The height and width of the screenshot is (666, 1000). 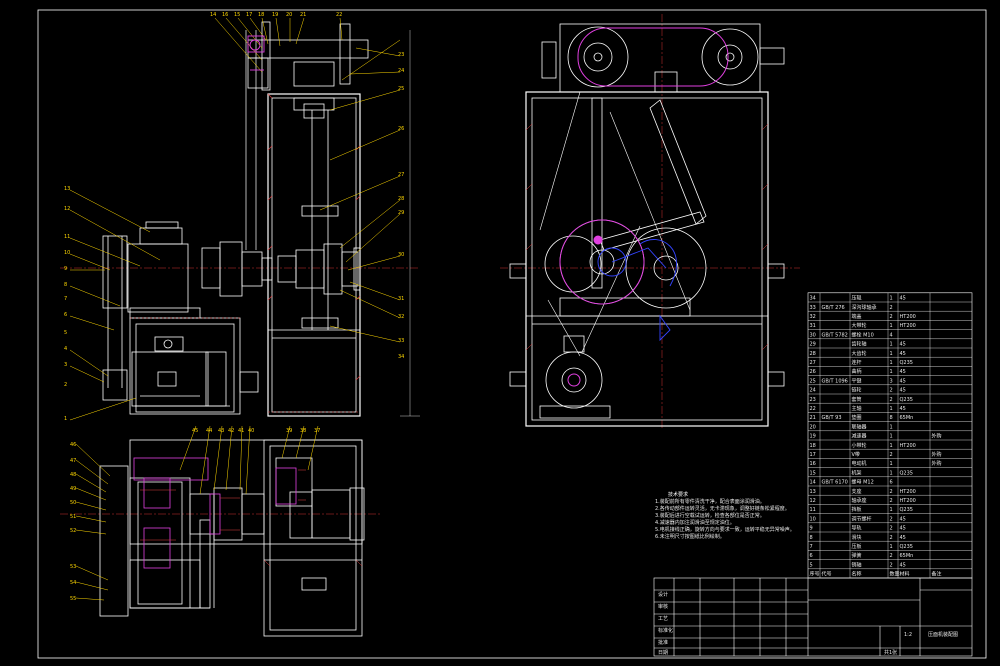 I want to click on bom-cell: 连杆, so click(x=857, y=362).